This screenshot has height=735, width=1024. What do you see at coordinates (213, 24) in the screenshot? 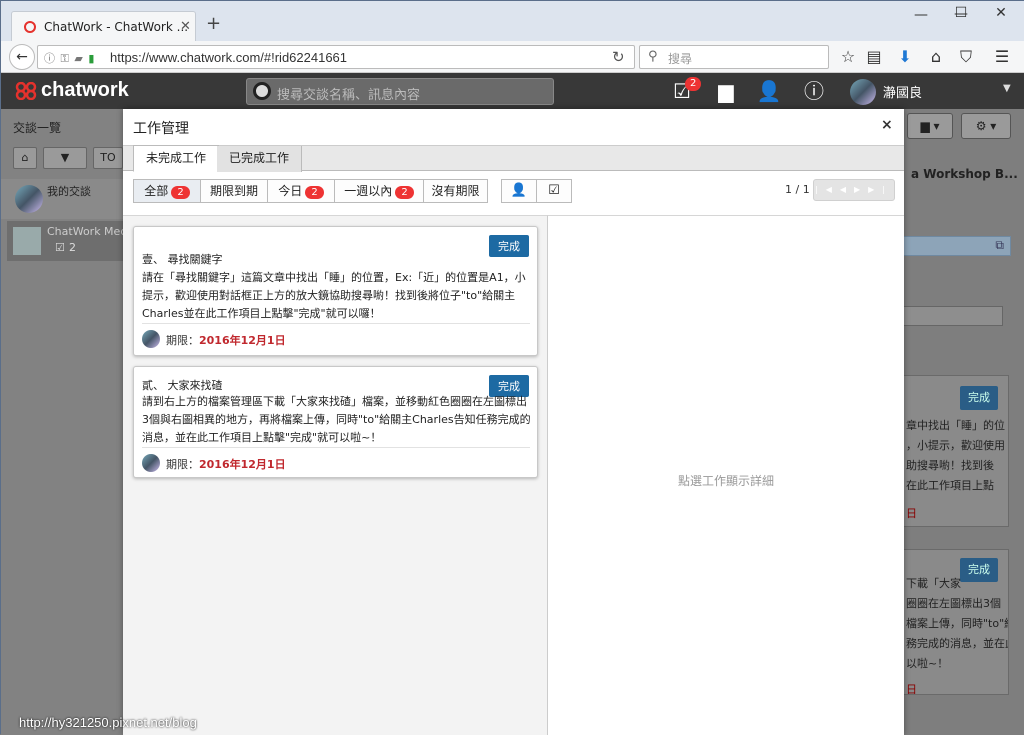
I see `new-tab-icon: +` at bounding box center [213, 24].